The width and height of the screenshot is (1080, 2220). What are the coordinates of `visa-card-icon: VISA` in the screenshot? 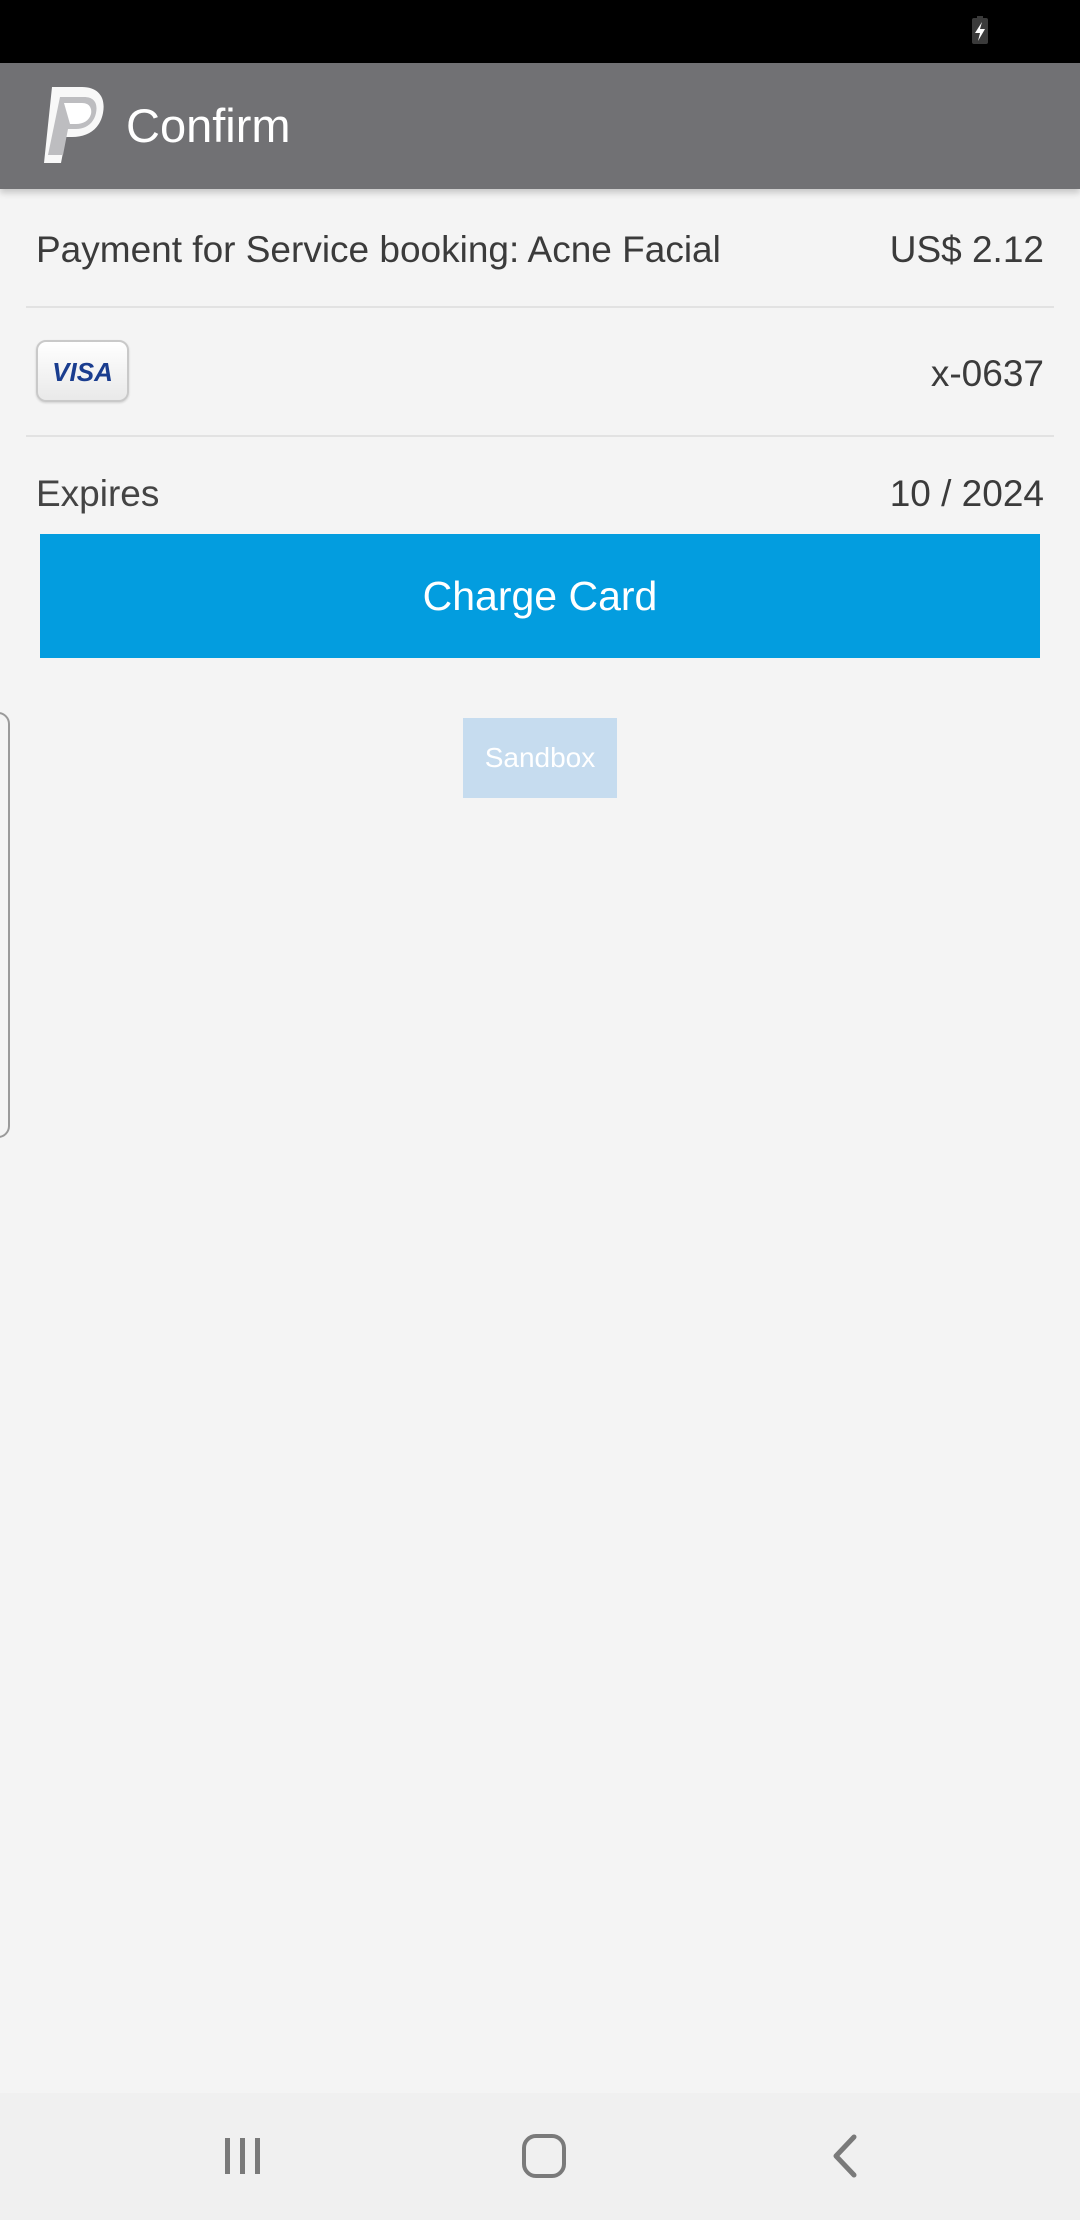 It's located at (82, 371).